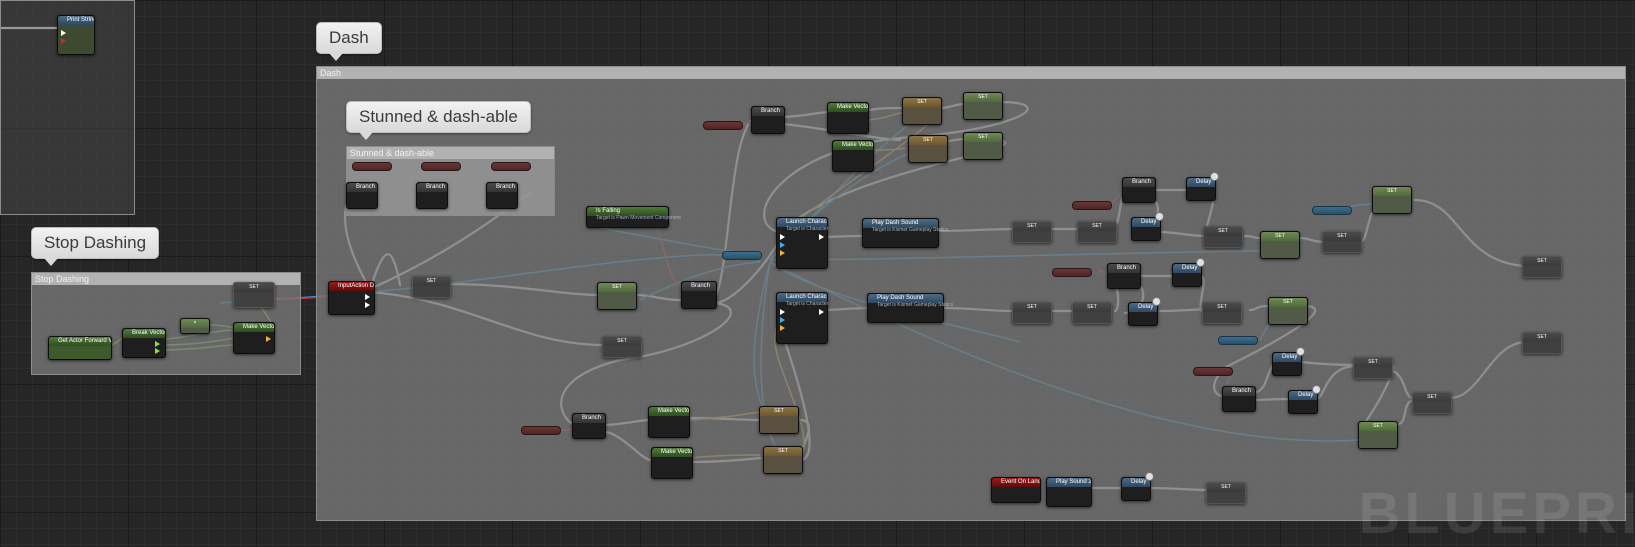 The width and height of the screenshot is (1635, 547). Describe the element at coordinates (349, 41) in the screenshot. I see `bubble-dash: Dash` at that location.